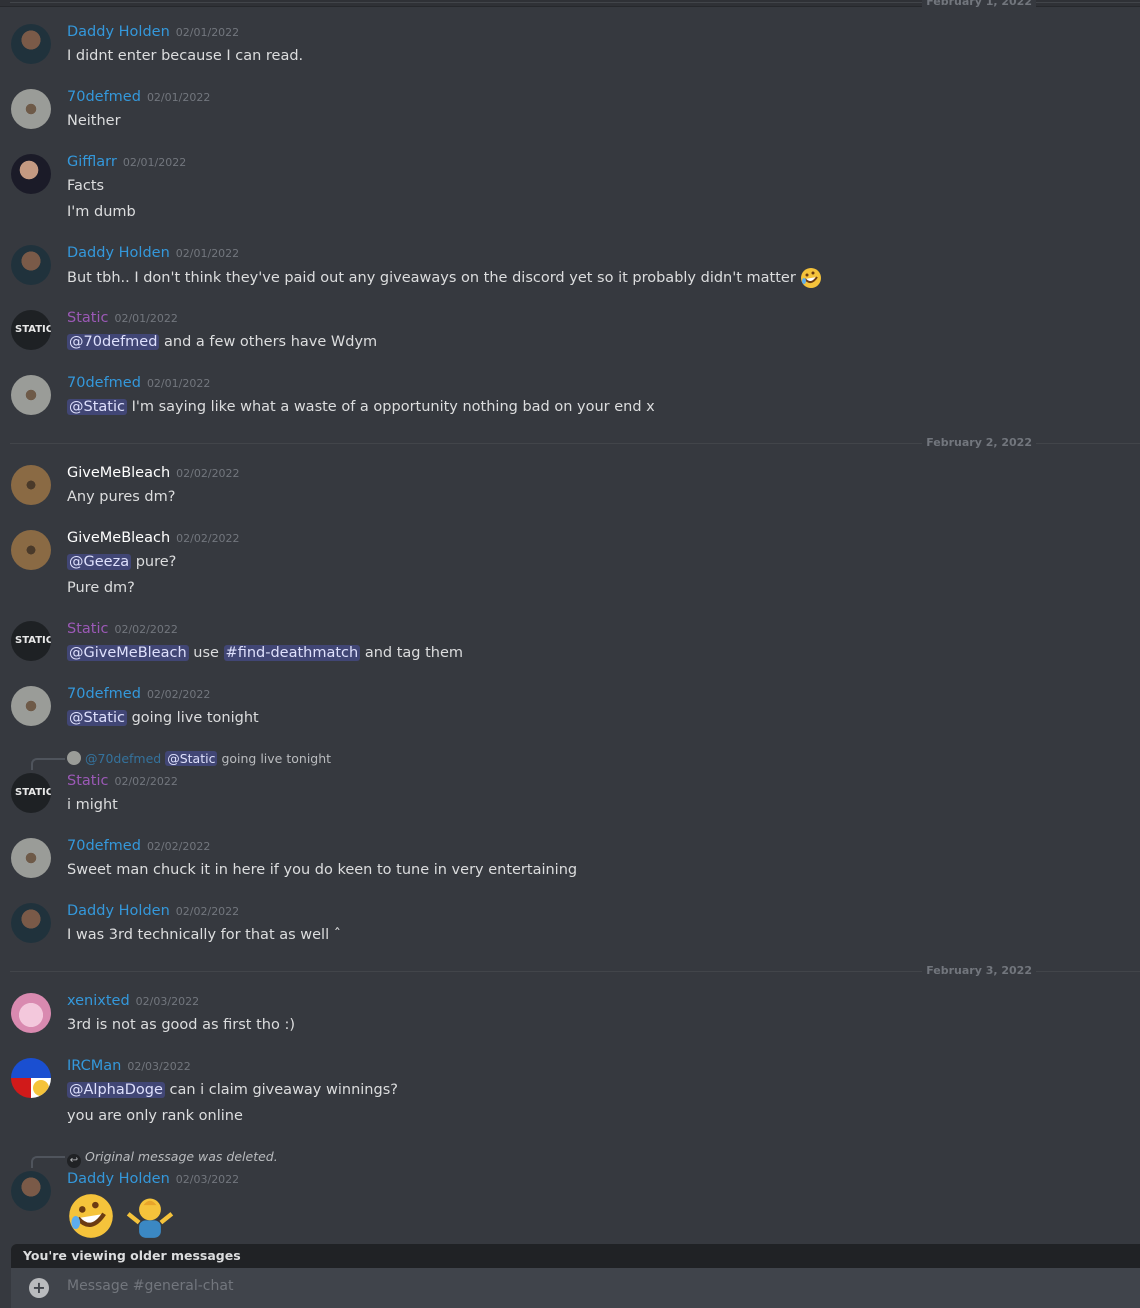  I want to click on reply-preview: ↩ Original message was deleted., so click(172, 1158).